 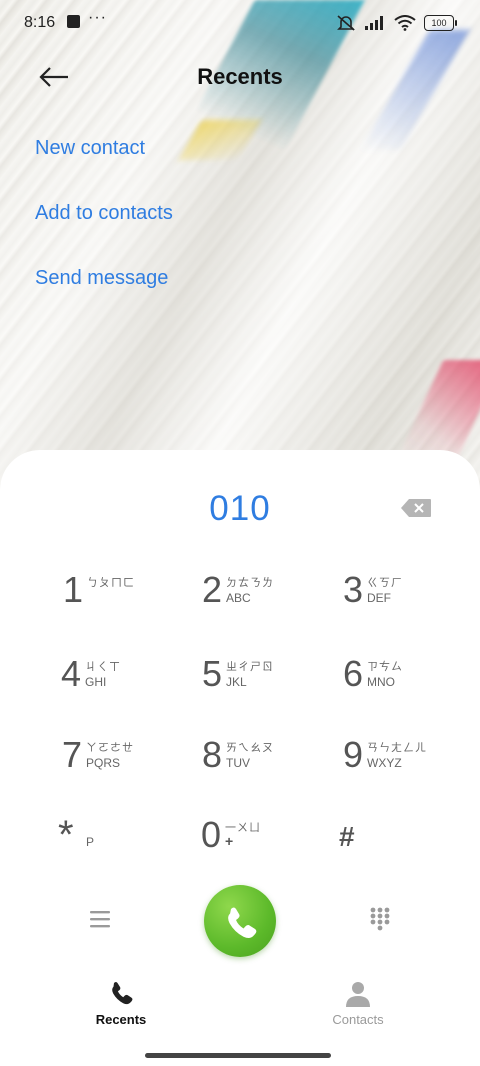 What do you see at coordinates (110, 748) in the screenshot?
I see `key-zhuyin: ㄚㄛㄜㄝ` at bounding box center [110, 748].